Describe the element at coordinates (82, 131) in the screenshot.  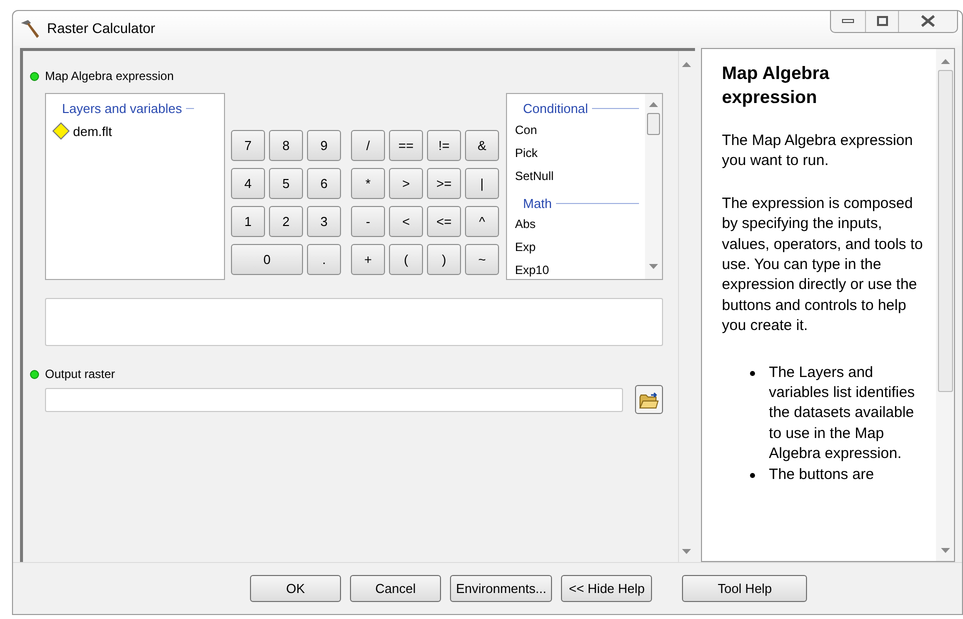
I see `layer-item: dem.flt` at that location.